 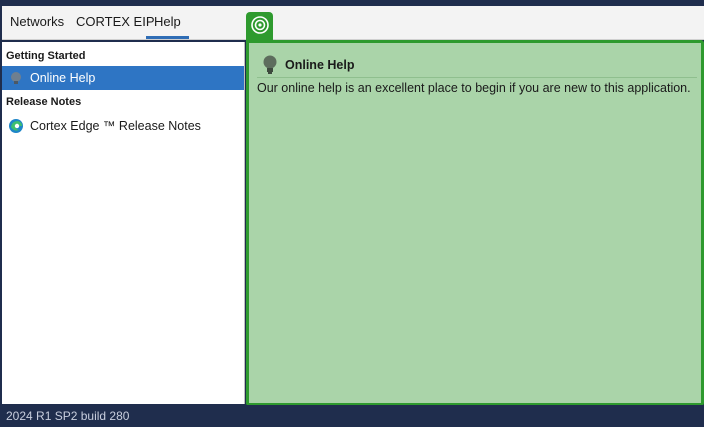 What do you see at coordinates (115, 126) in the screenshot?
I see `list-item-label: Cortex Edge ™ Release Notes` at bounding box center [115, 126].